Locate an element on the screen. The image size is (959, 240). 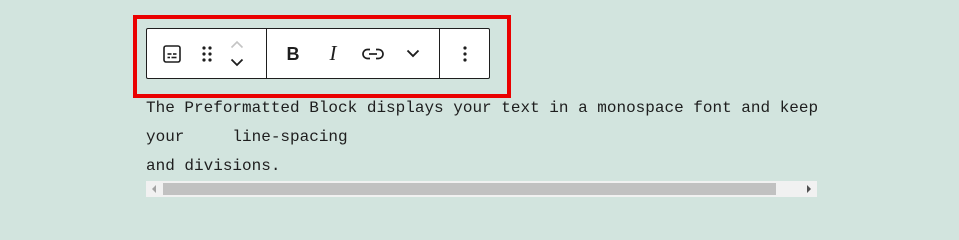
horizontal-scrollbar is located at coordinates (481, 189).